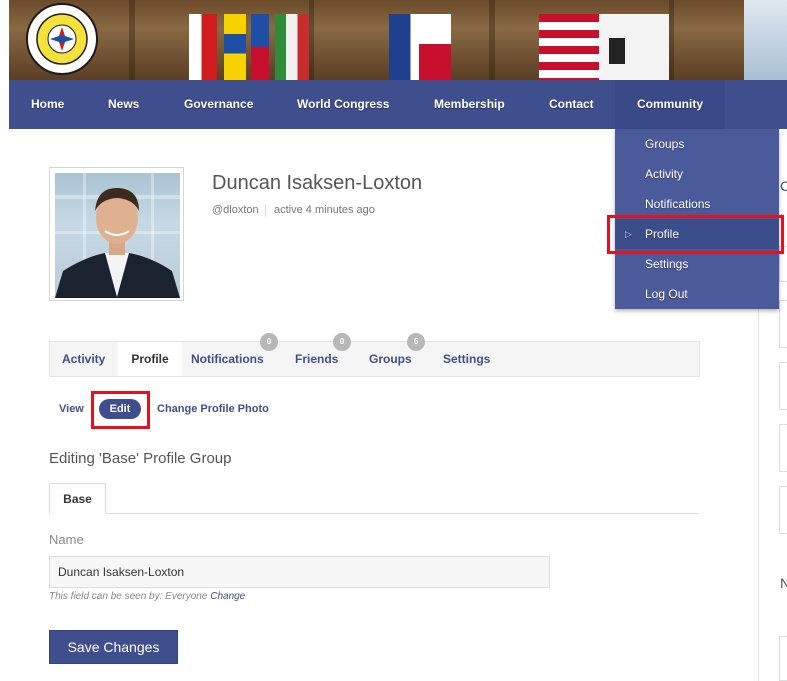 The image size is (787, 681). What do you see at coordinates (469, 104) in the screenshot?
I see `nav-membership: Membership` at bounding box center [469, 104].